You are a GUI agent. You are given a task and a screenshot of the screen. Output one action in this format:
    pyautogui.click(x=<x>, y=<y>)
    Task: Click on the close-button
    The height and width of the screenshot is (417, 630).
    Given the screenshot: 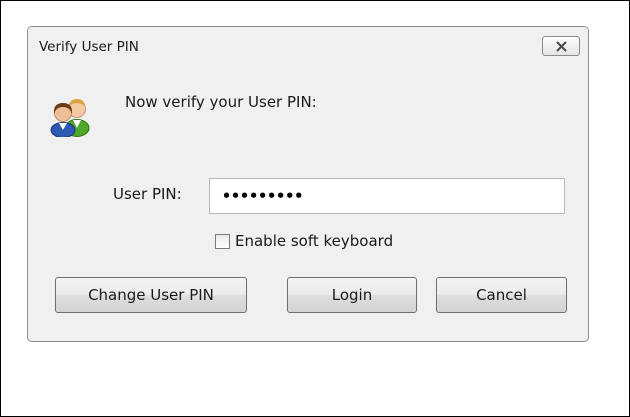 What is the action you would take?
    pyautogui.click(x=561, y=46)
    